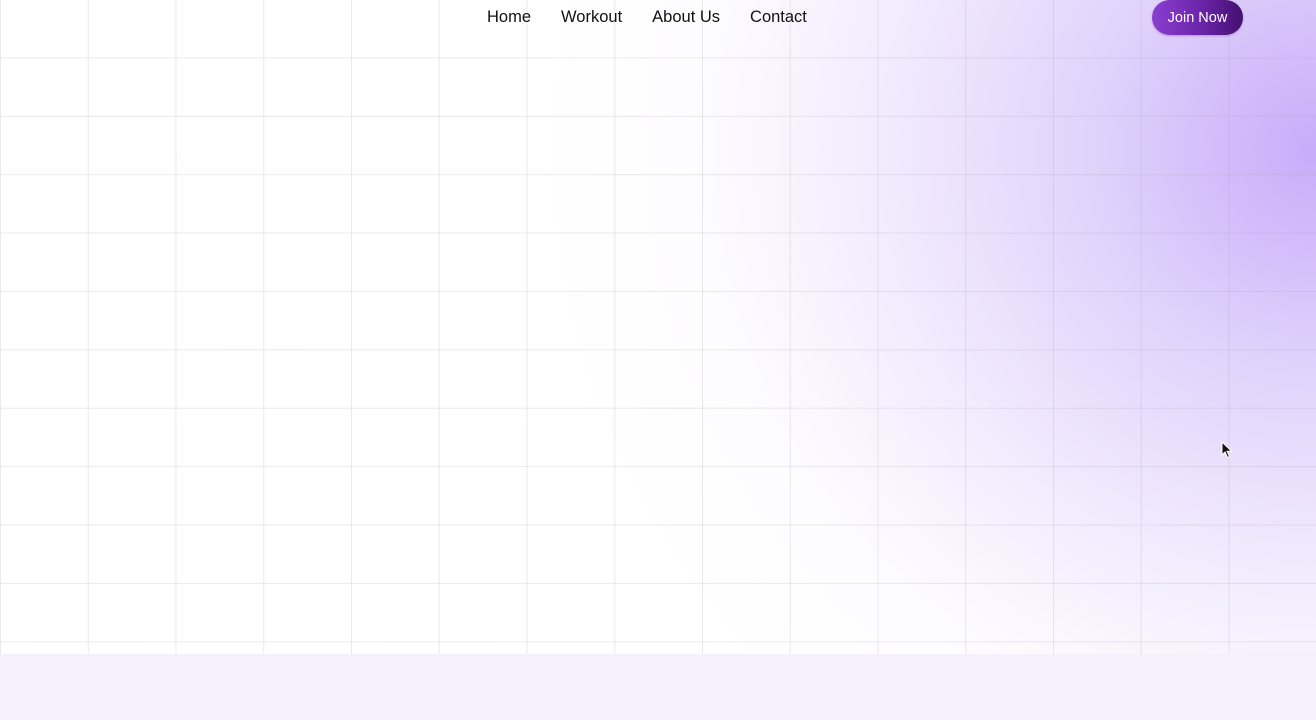  I want to click on nav-link-about-us: About Us, so click(686, 17).